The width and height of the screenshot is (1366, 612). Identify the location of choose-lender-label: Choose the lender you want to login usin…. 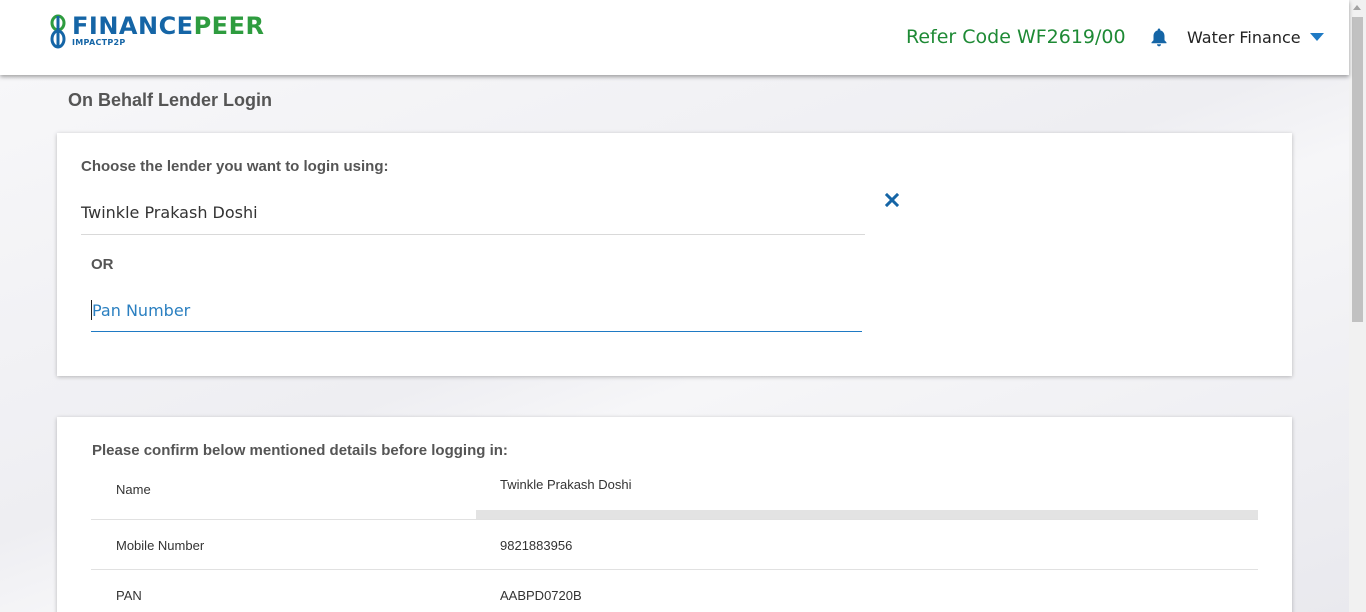
(235, 166).